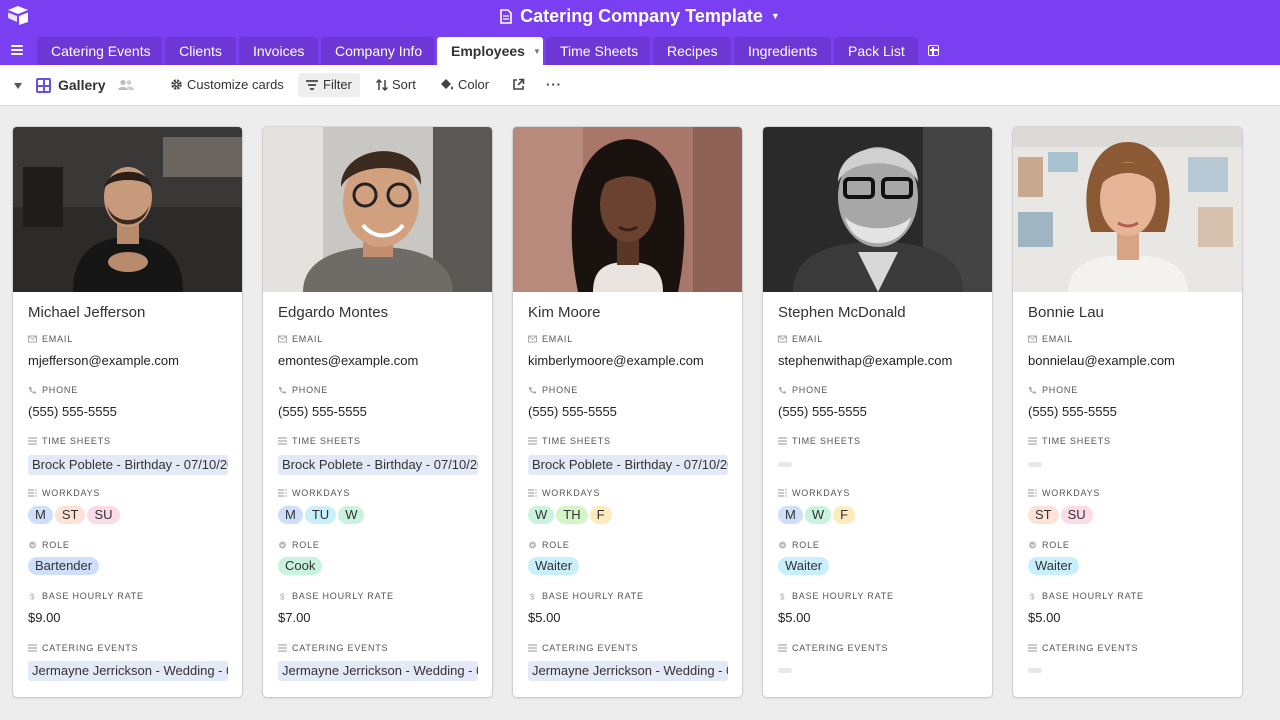 Image resolution: width=1280 pixels, height=720 pixels. Describe the element at coordinates (782, 51) in the screenshot. I see `tab-ingredients: Ingredients` at that location.